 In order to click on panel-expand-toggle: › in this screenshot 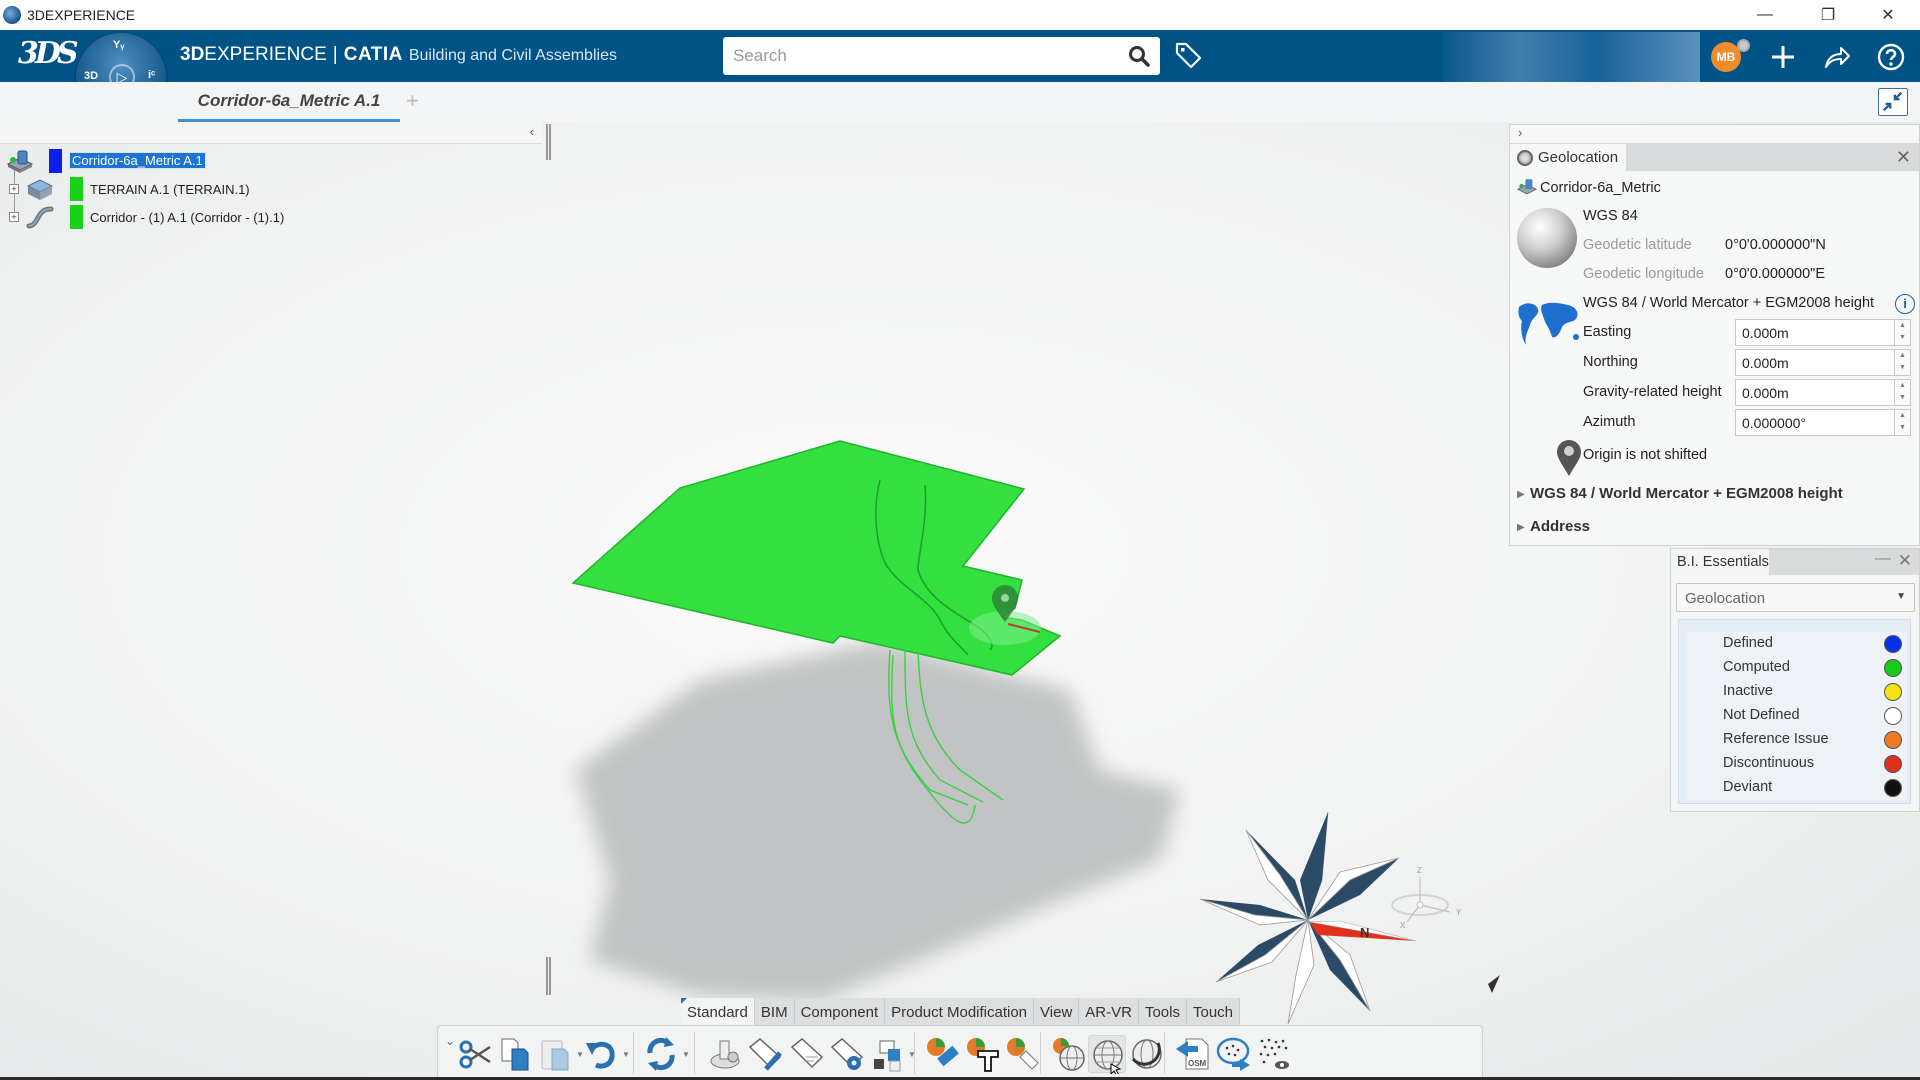, I will do `click(1714, 134)`.